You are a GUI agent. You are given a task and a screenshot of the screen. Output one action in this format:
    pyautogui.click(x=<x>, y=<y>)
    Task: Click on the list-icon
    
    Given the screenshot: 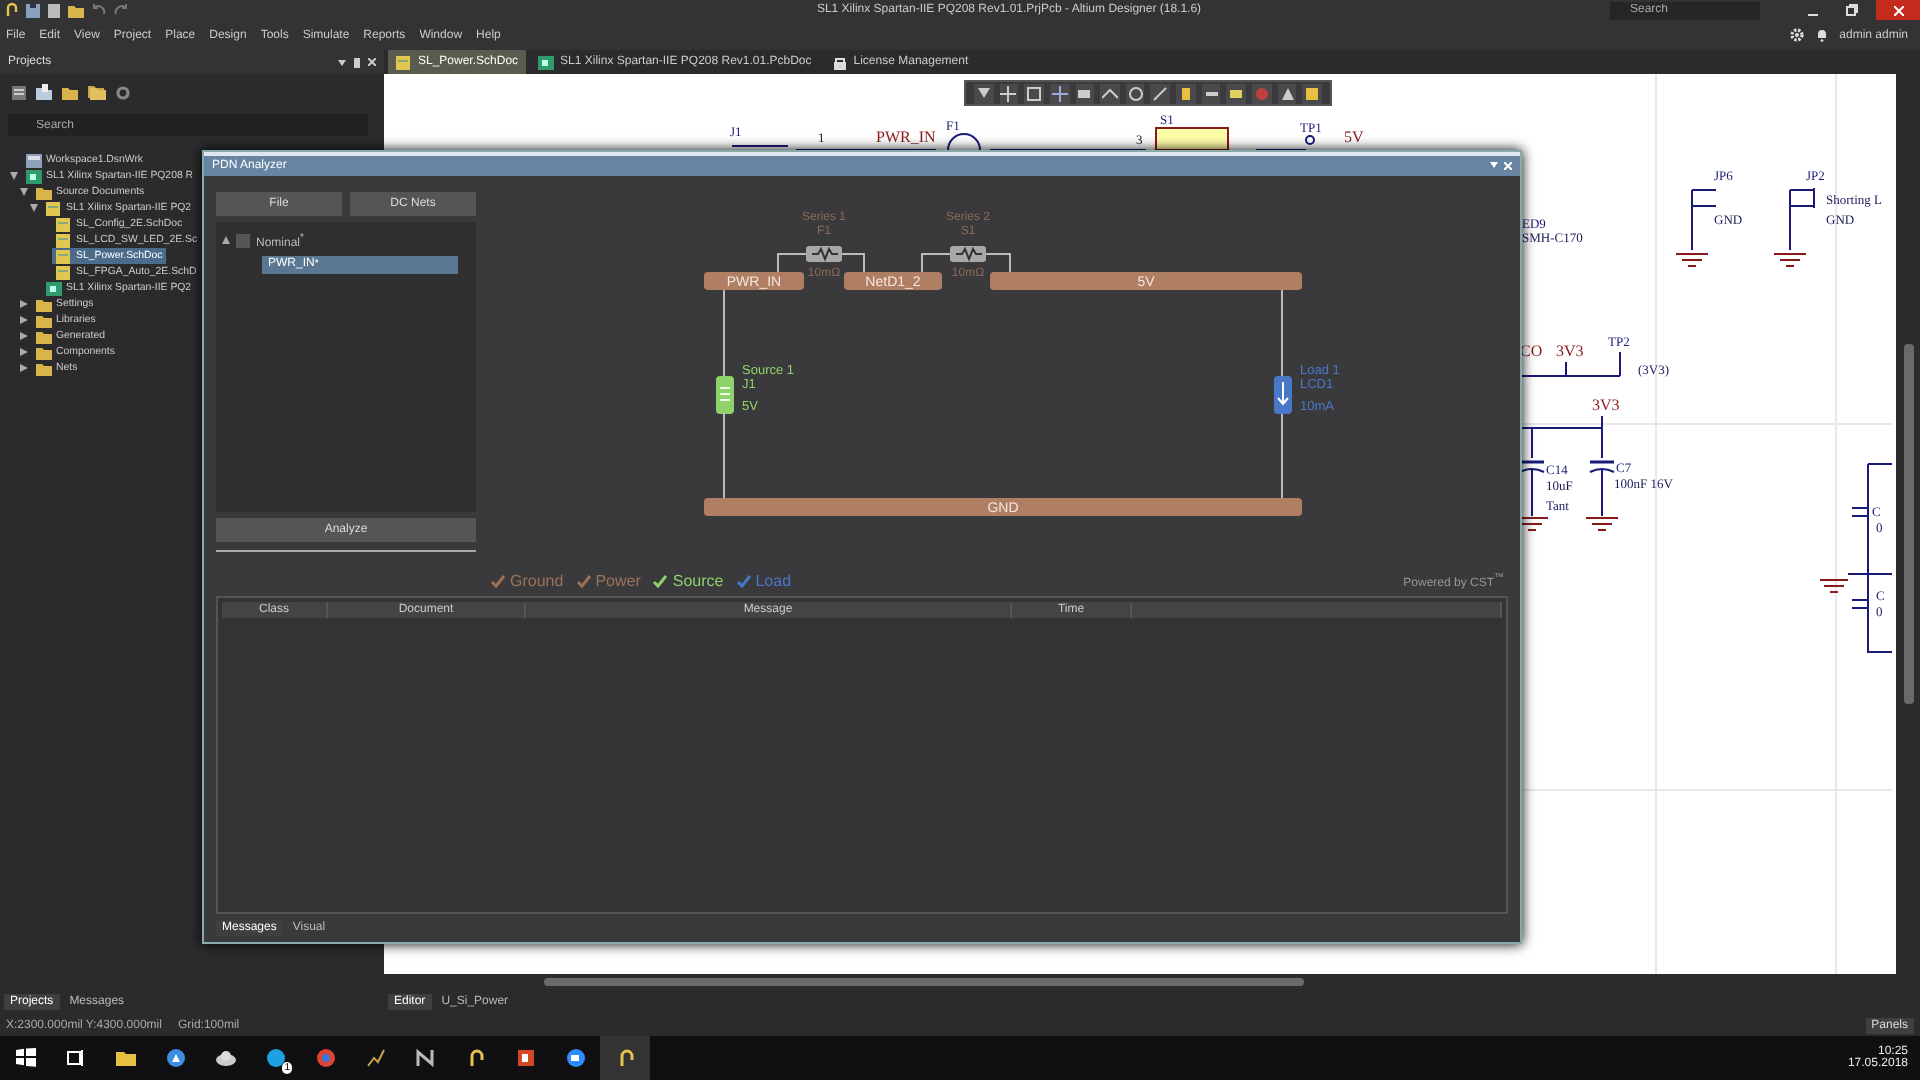 What is the action you would take?
    pyautogui.click(x=19, y=92)
    